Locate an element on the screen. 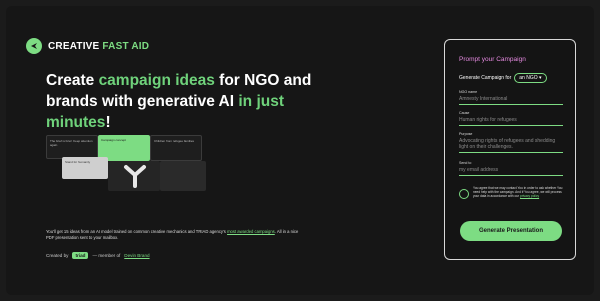 Image resolution: width=600 pixels, height=301 pixels. generate-for-row: Generate Campaign for an NGO ▾ is located at coordinates (503, 78).